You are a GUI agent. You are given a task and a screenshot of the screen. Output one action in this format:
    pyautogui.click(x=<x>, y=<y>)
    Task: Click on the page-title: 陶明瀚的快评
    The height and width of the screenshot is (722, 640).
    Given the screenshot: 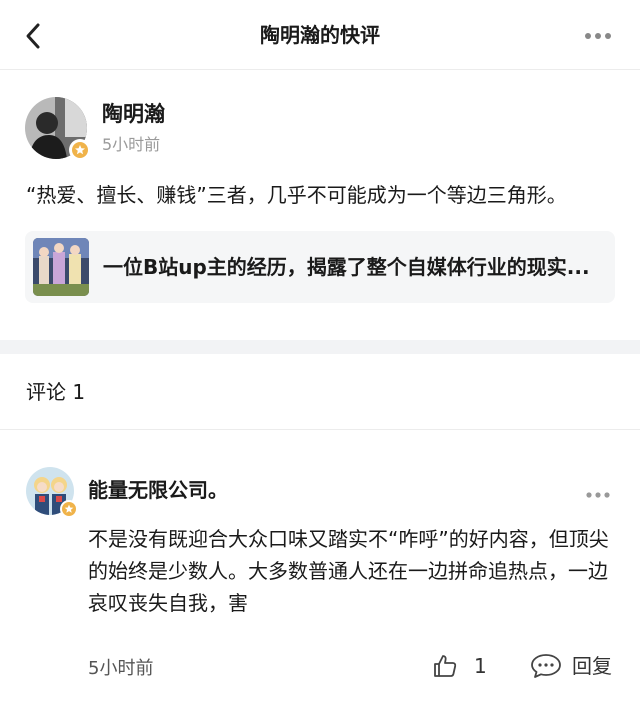 What is the action you would take?
    pyautogui.click(x=320, y=35)
    